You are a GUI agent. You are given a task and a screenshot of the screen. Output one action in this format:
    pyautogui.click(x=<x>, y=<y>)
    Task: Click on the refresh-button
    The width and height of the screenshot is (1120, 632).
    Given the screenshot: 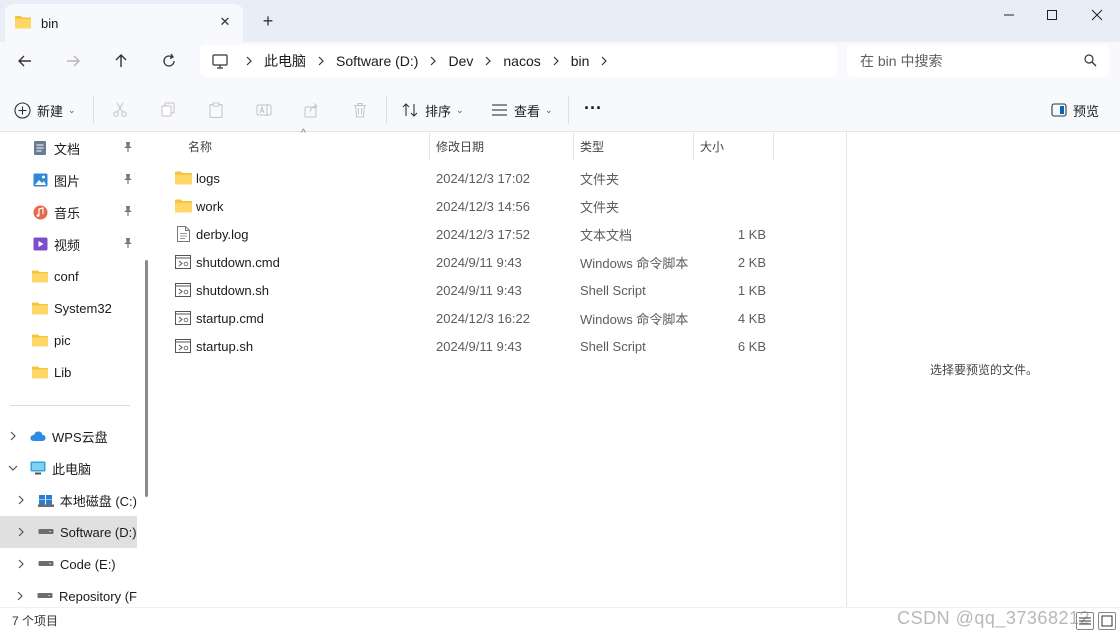 What is the action you would take?
    pyautogui.click(x=169, y=61)
    